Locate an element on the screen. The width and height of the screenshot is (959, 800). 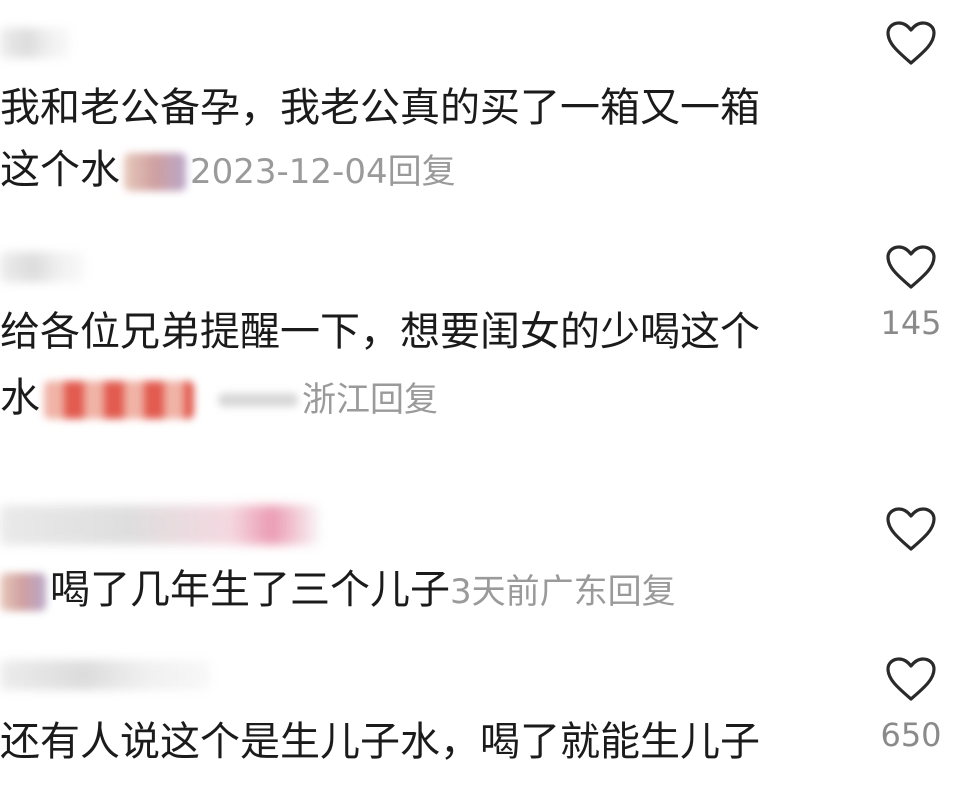
blurred-text is located at coordinates (258, 400).